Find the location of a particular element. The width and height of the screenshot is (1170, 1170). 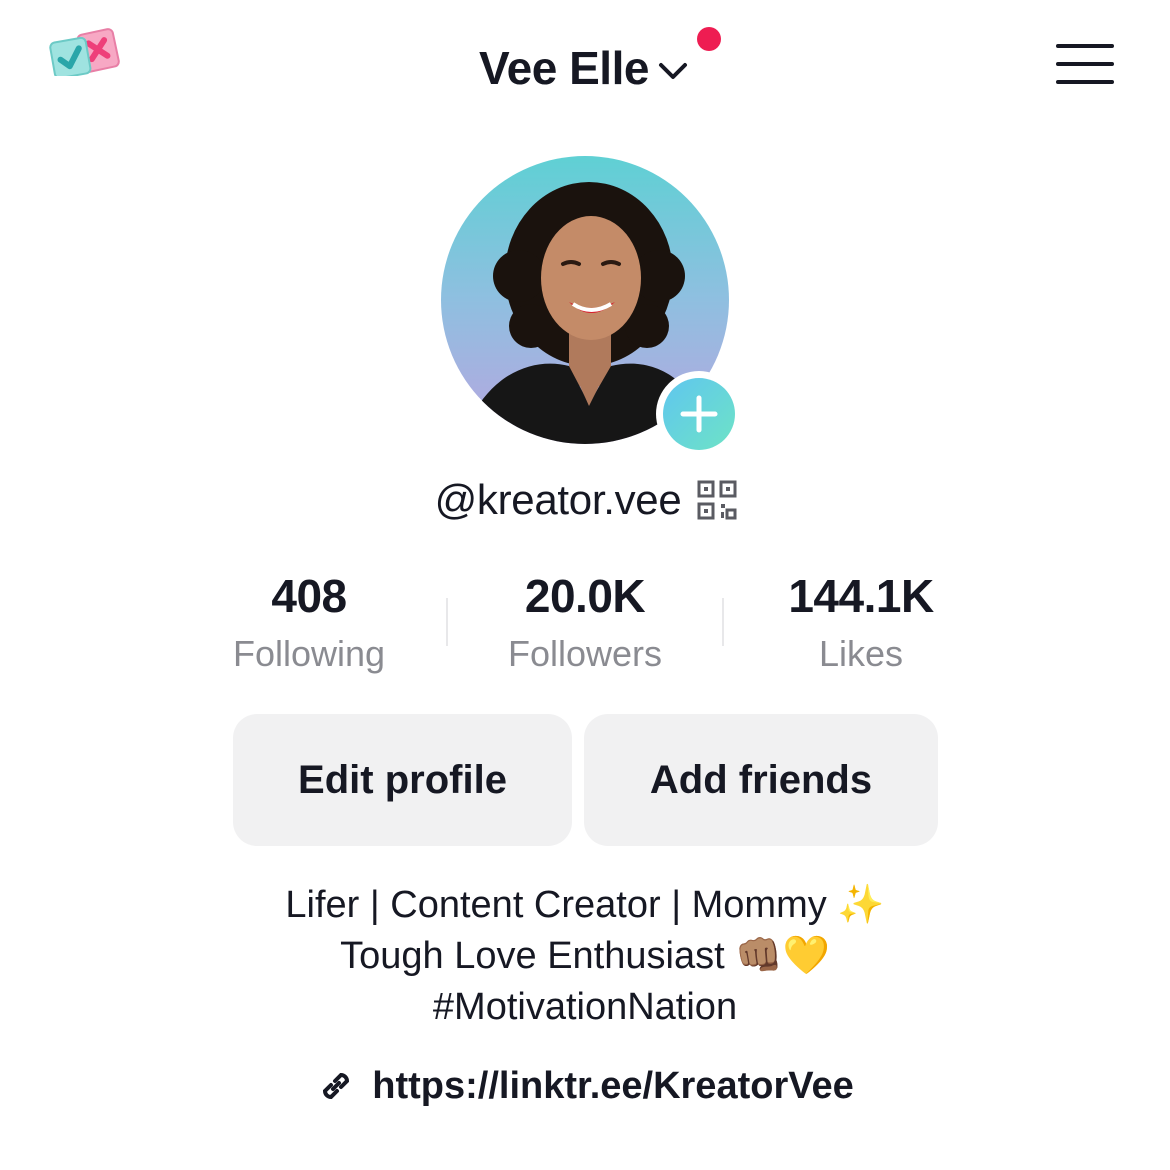

username: @kreator.vee is located at coordinates (558, 499).